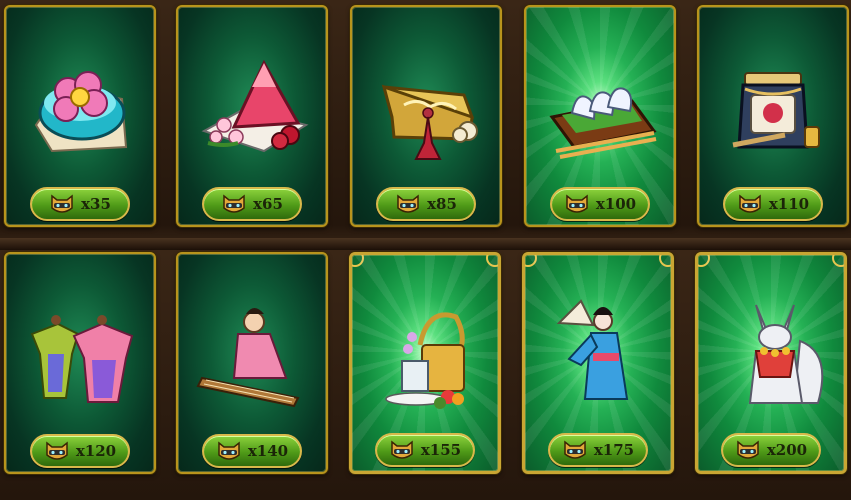 The image size is (851, 500). I want to click on price-label: x100, so click(616, 204).